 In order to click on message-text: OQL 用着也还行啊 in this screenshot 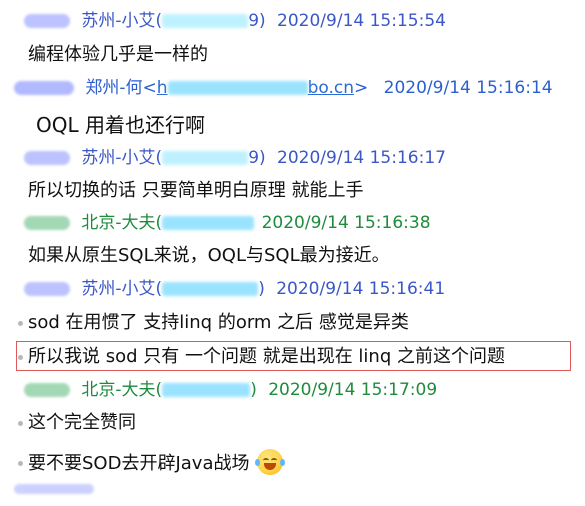, I will do `click(120, 125)`.